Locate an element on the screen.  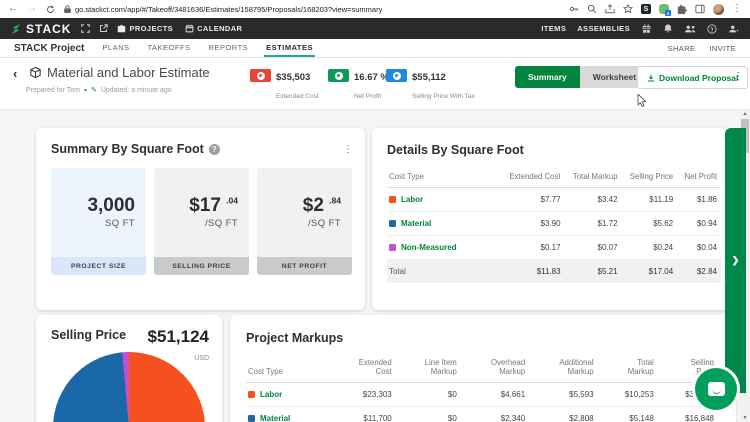
key-icon is located at coordinates (574, 9).